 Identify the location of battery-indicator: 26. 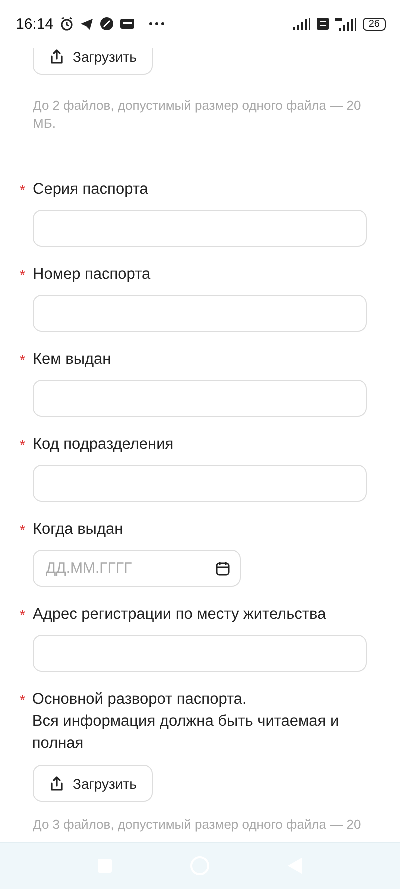
(374, 24).